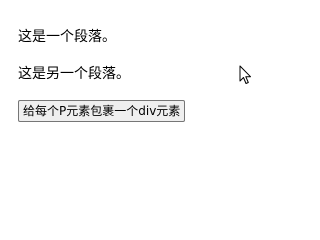  Describe the element at coordinates (245, 74) in the screenshot. I see `arrow-cursor-icon` at that location.